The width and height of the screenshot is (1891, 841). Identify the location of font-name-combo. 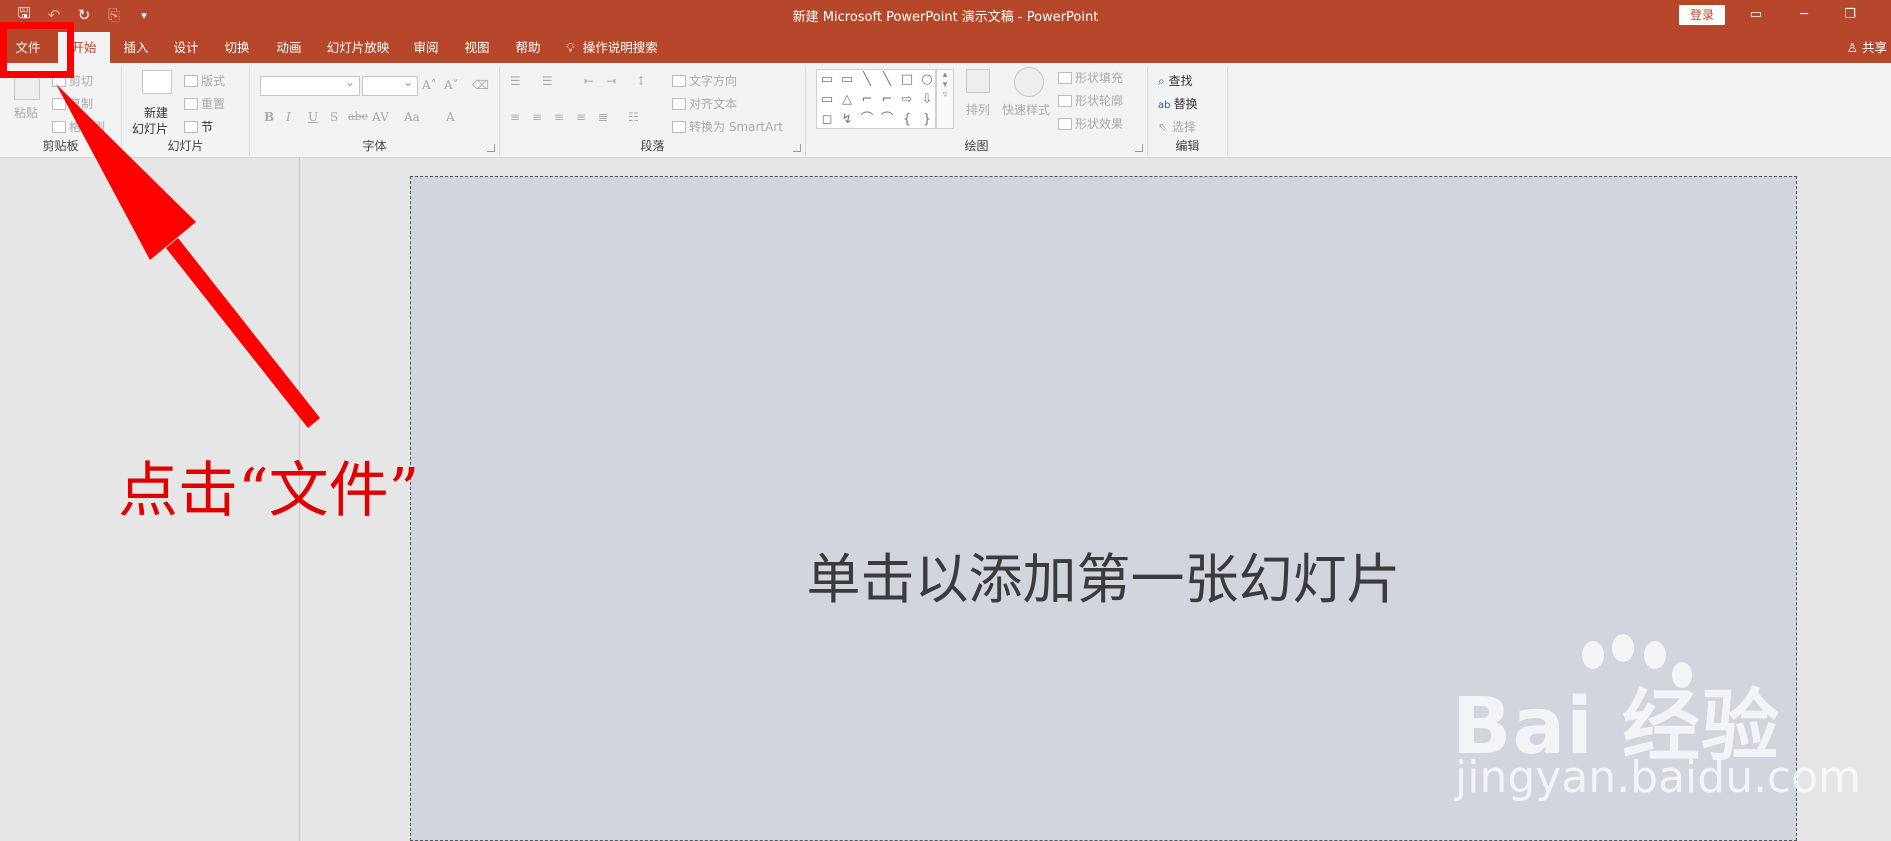
(310, 85).